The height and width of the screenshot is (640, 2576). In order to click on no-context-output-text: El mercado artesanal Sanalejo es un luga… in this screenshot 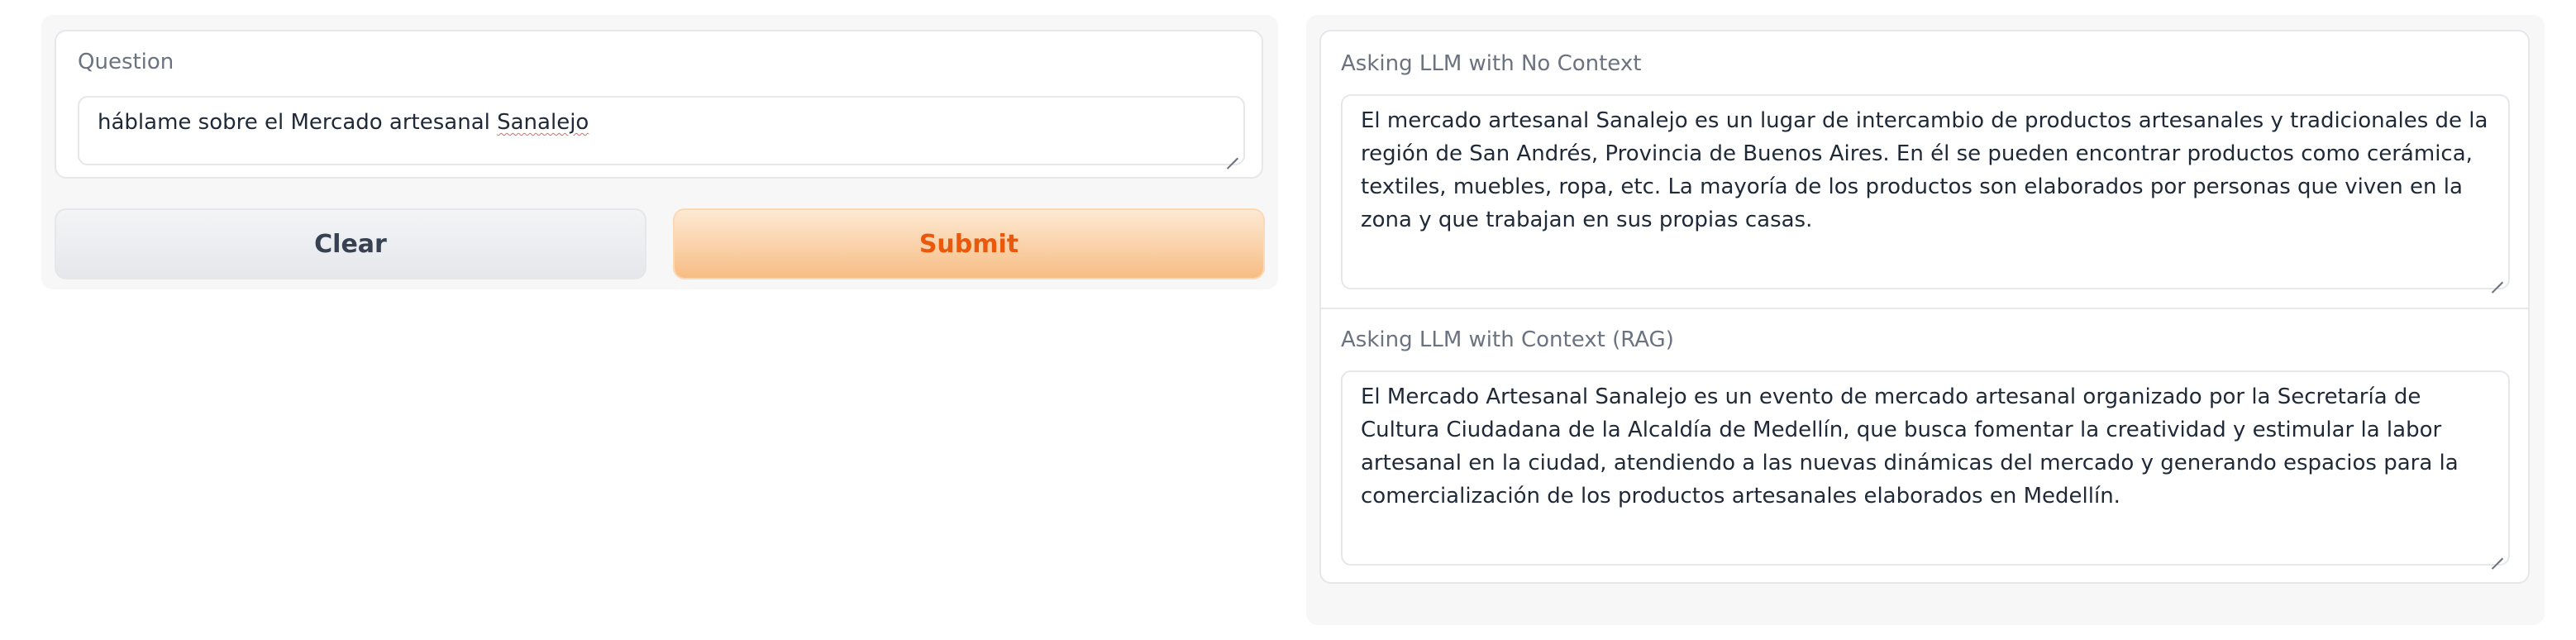, I will do `click(1924, 170)`.